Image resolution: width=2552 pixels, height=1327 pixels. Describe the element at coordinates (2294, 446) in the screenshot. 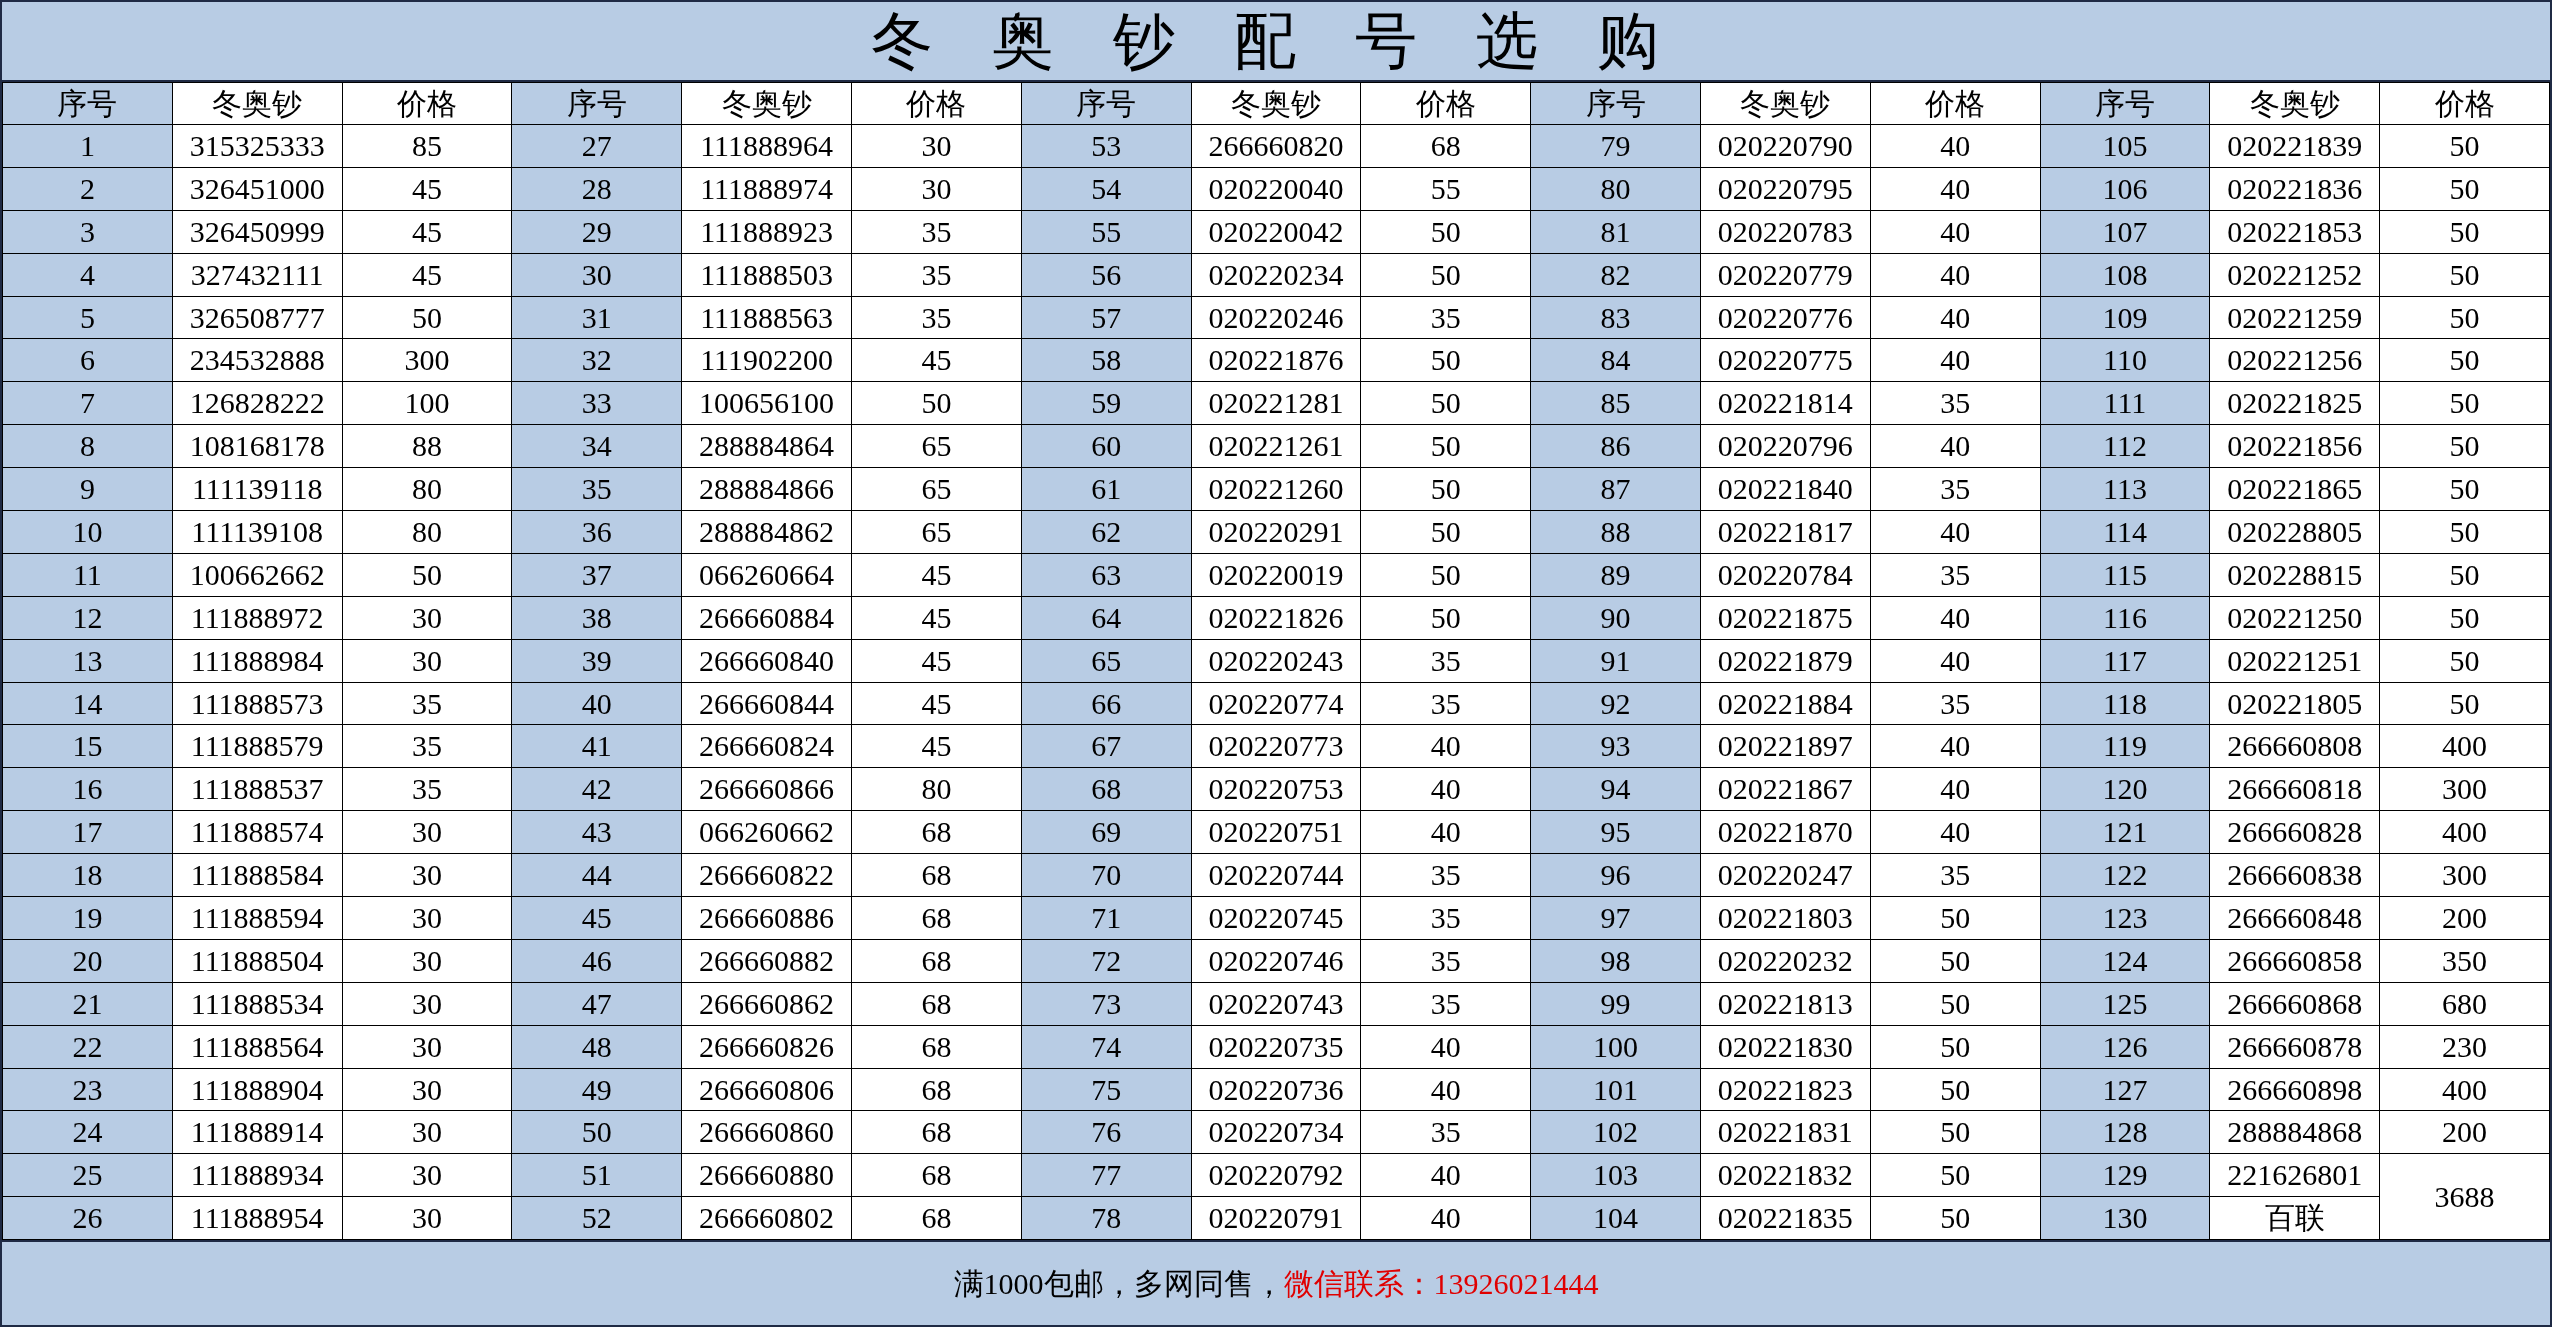

I see `table-cell: 020221856` at that location.